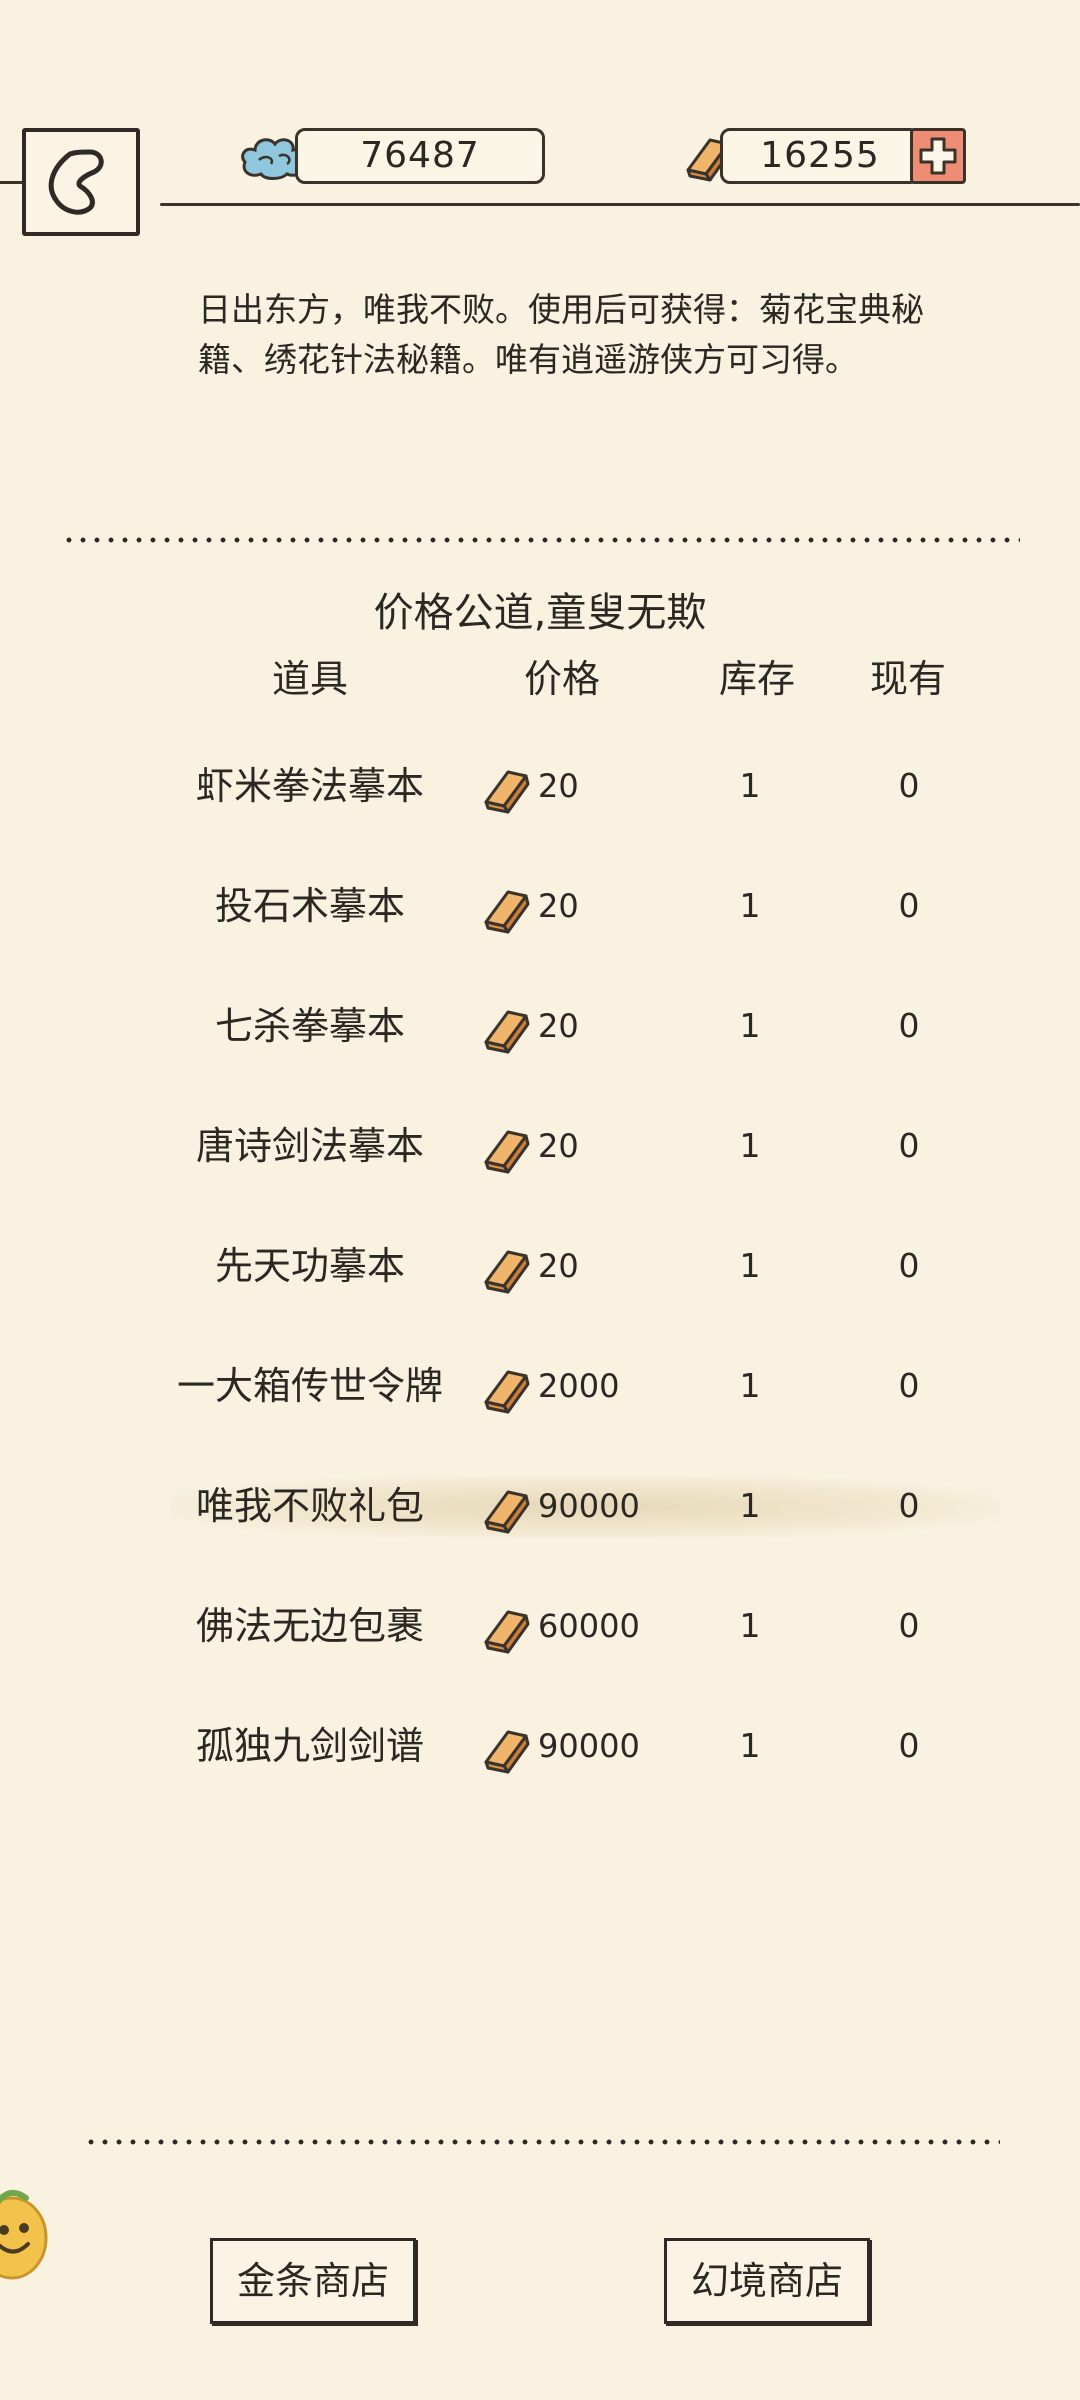 This screenshot has height=2400, width=1080. Describe the element at coordinates (420, 156) in the screenshot. I see `silver-amount: 76487` at that location.